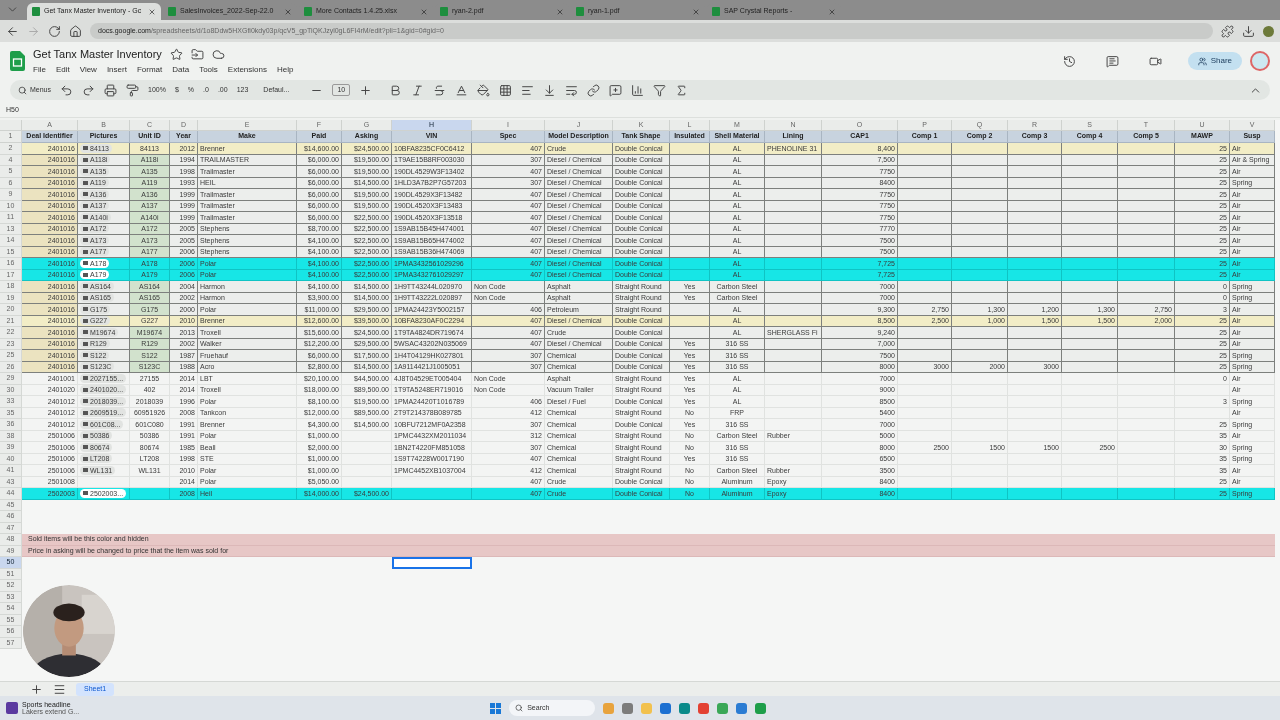 The height and width of the screenshot is (720, 1280). I want to click on print-icon, so click(110, 90).